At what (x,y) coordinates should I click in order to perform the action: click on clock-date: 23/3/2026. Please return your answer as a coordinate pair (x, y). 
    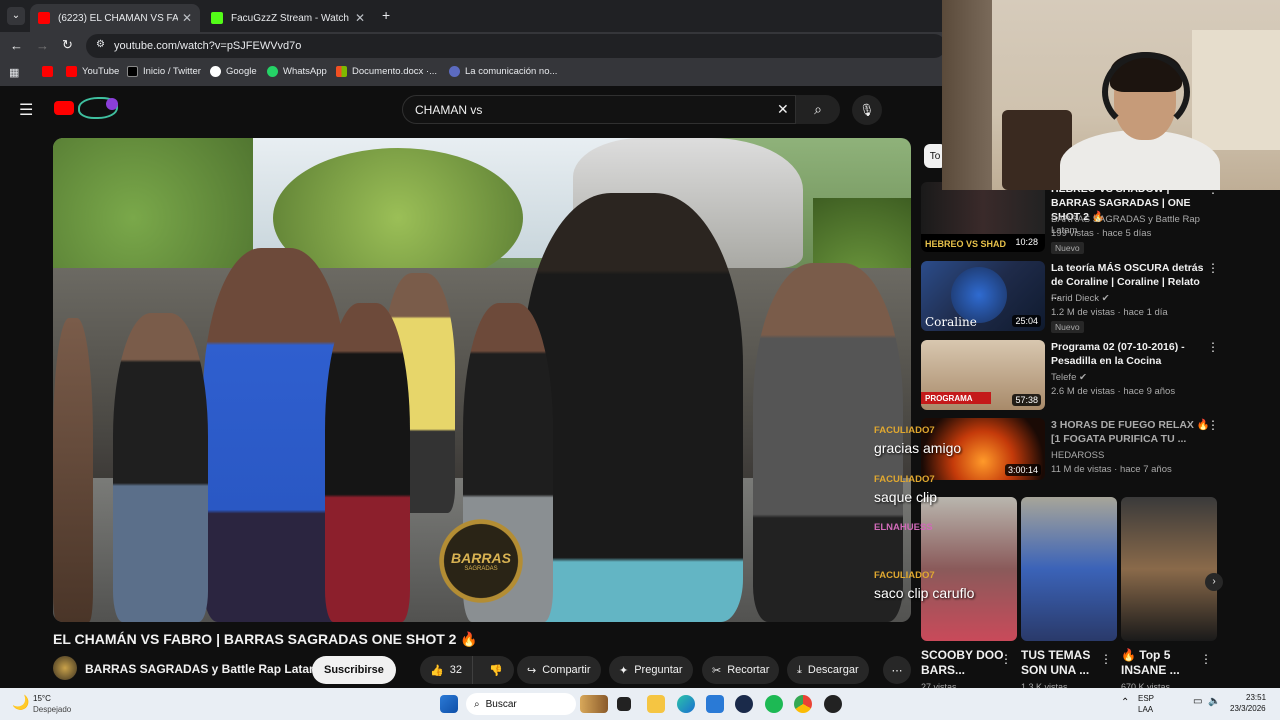
    Looking at the image, I should click on (1248, 708).